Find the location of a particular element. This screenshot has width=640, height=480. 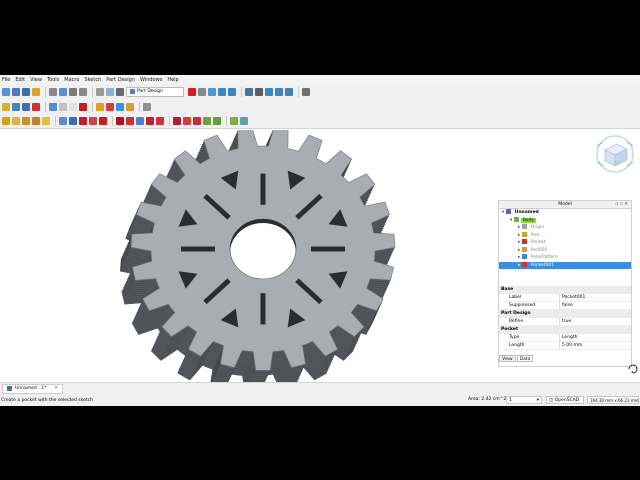

menu-help: Help is located at coordinates (172, 80).